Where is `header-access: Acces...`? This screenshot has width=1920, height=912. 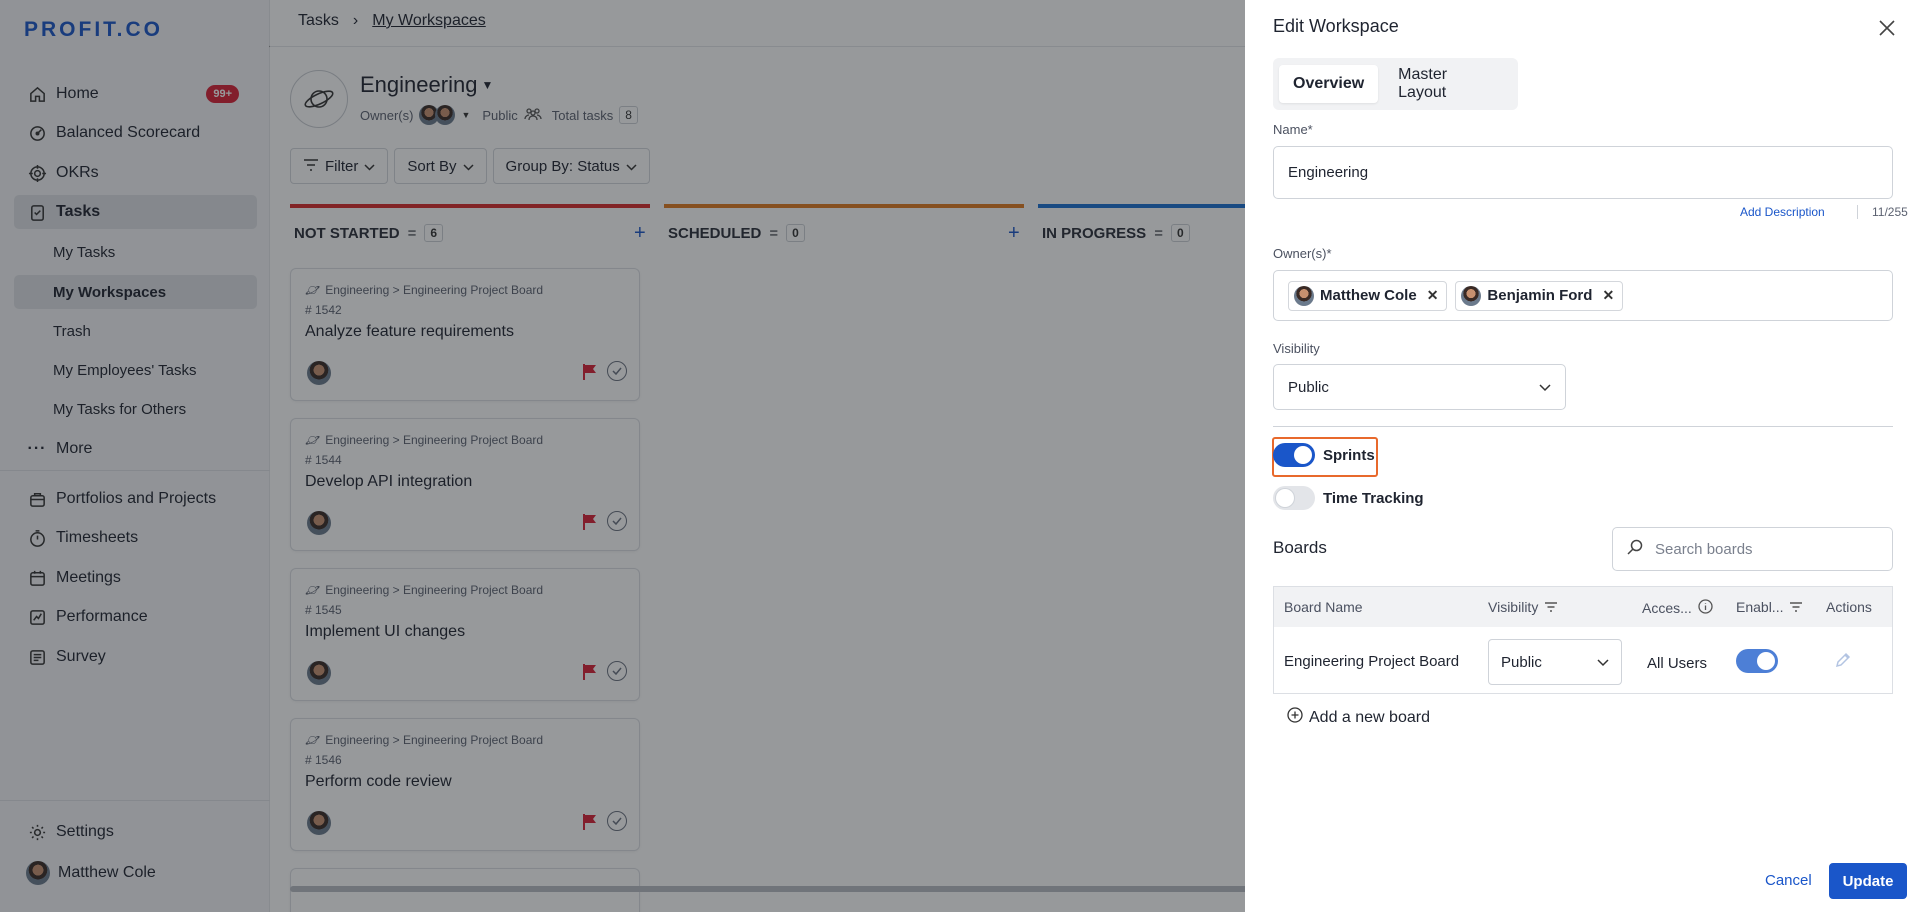 header-access: Acces... is located at coordinates (1677, 608).